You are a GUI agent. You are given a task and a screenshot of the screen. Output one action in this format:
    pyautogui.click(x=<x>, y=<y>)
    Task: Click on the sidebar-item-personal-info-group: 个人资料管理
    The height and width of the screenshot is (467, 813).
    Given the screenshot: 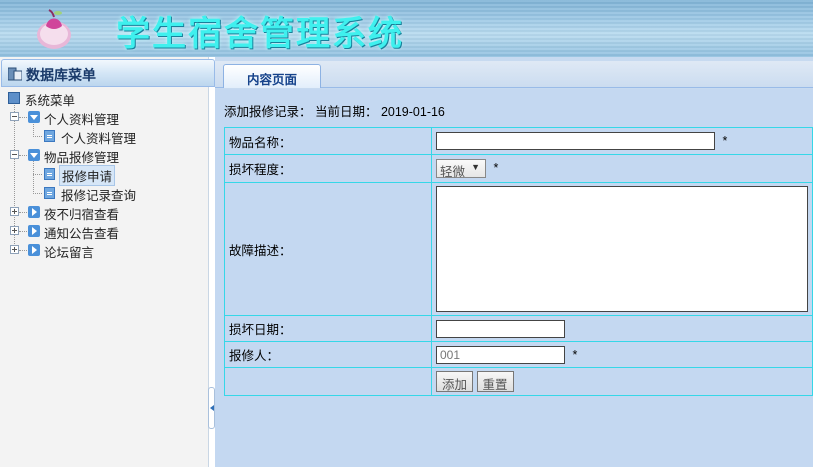 What is the action you would take?
    pyautogui.click(x=104, y=117)
    